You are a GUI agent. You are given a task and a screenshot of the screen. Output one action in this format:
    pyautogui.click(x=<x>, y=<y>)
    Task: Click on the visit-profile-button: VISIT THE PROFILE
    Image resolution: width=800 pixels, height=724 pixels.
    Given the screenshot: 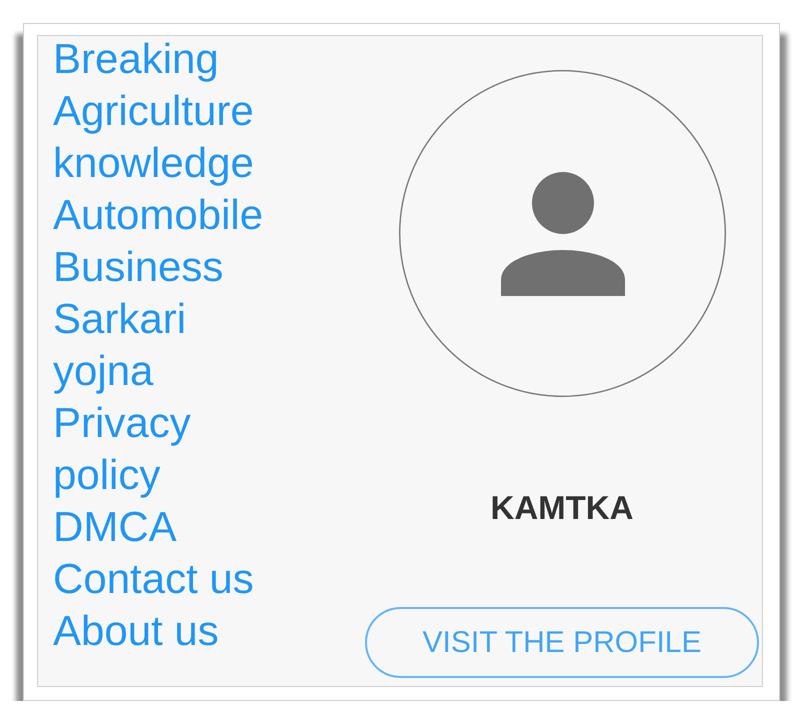 What is the action you would take?
    pyautogui.click(x=562, y=642)
    